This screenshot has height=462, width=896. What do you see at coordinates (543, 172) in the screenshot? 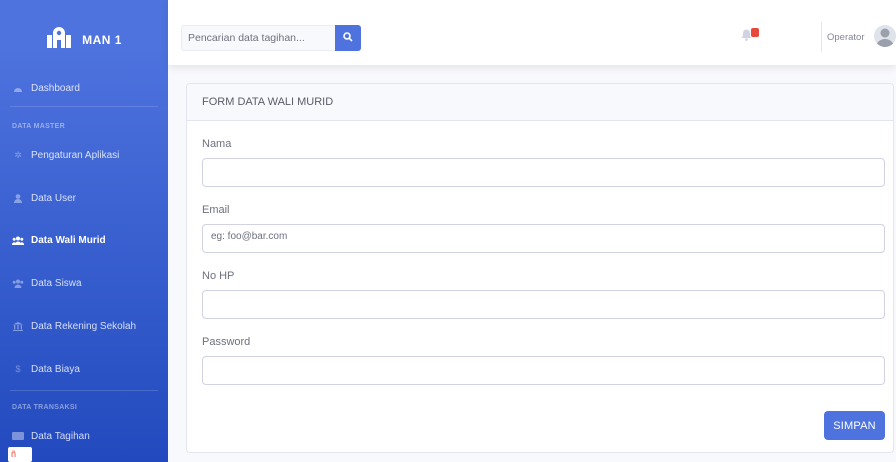
I see `nama-field` at bounding box center [543, 172].